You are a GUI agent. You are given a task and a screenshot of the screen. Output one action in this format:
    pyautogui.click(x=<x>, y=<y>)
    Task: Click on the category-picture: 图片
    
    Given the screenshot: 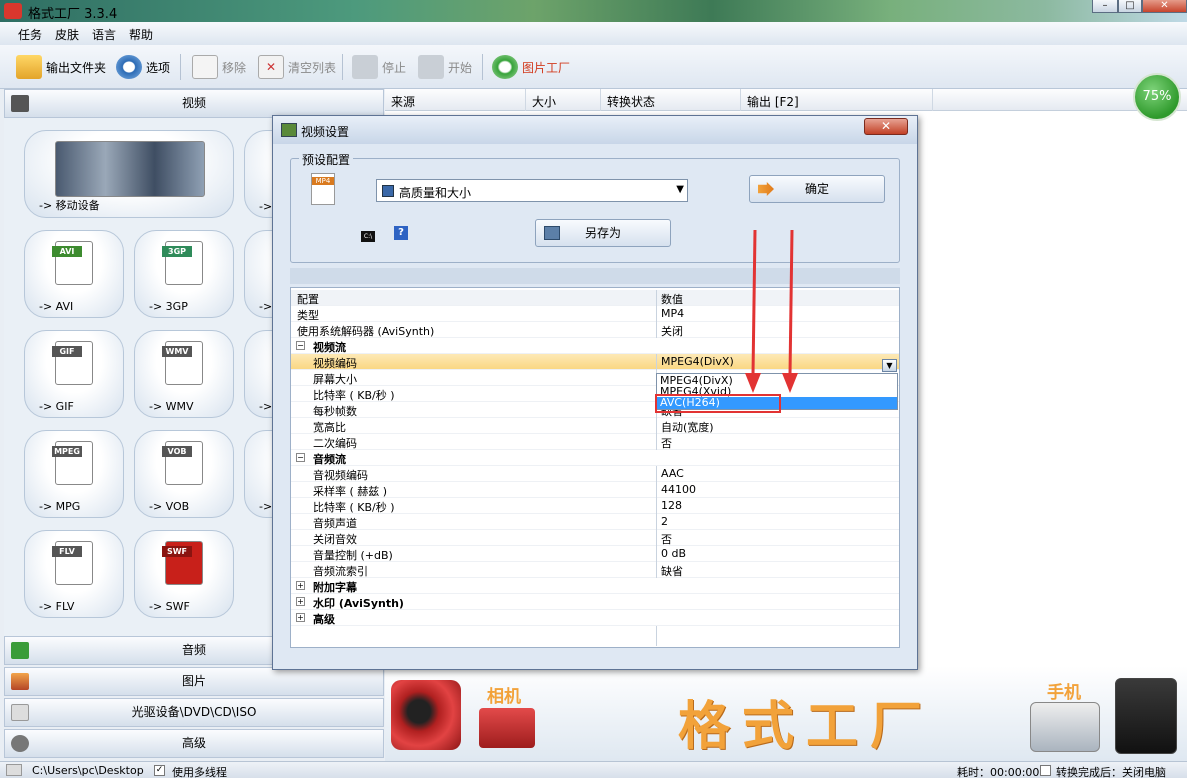 What is the action you would take?
    pyautogui.click(x=194, y=681)
    